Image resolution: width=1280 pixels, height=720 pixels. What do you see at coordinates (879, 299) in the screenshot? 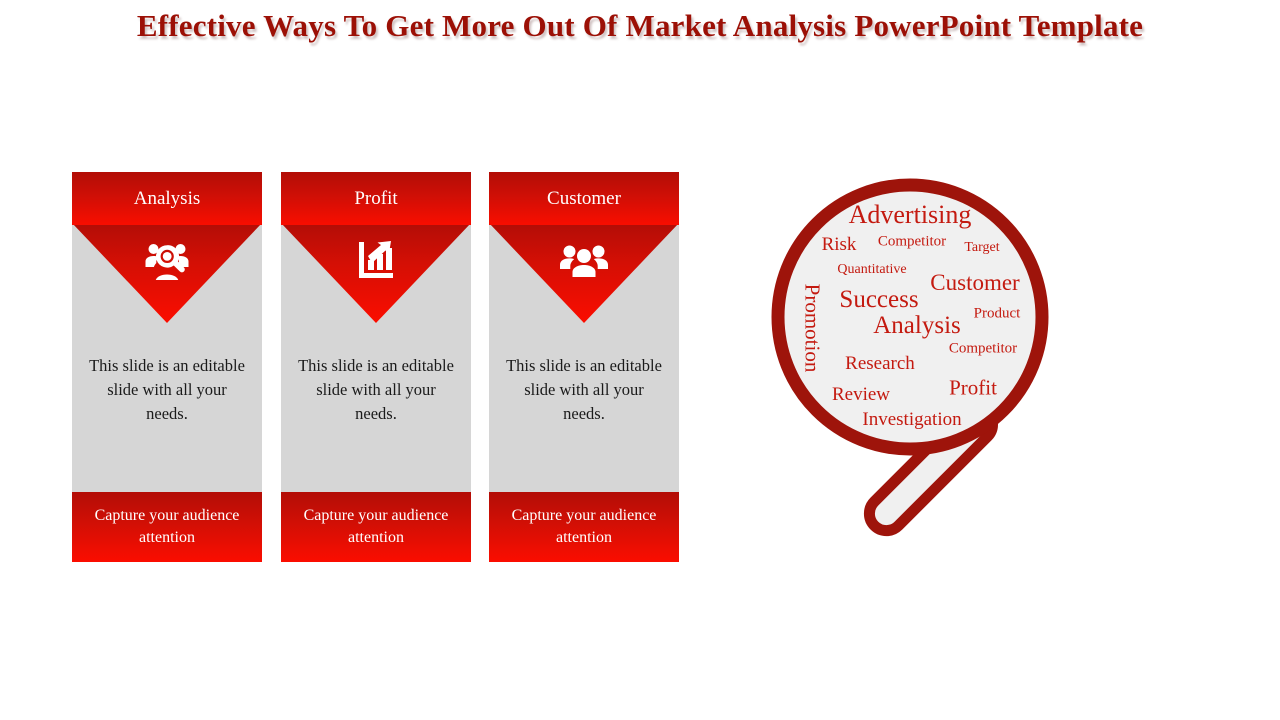
I see `word-cloud-term: Success` at bounding box center [879, 299].